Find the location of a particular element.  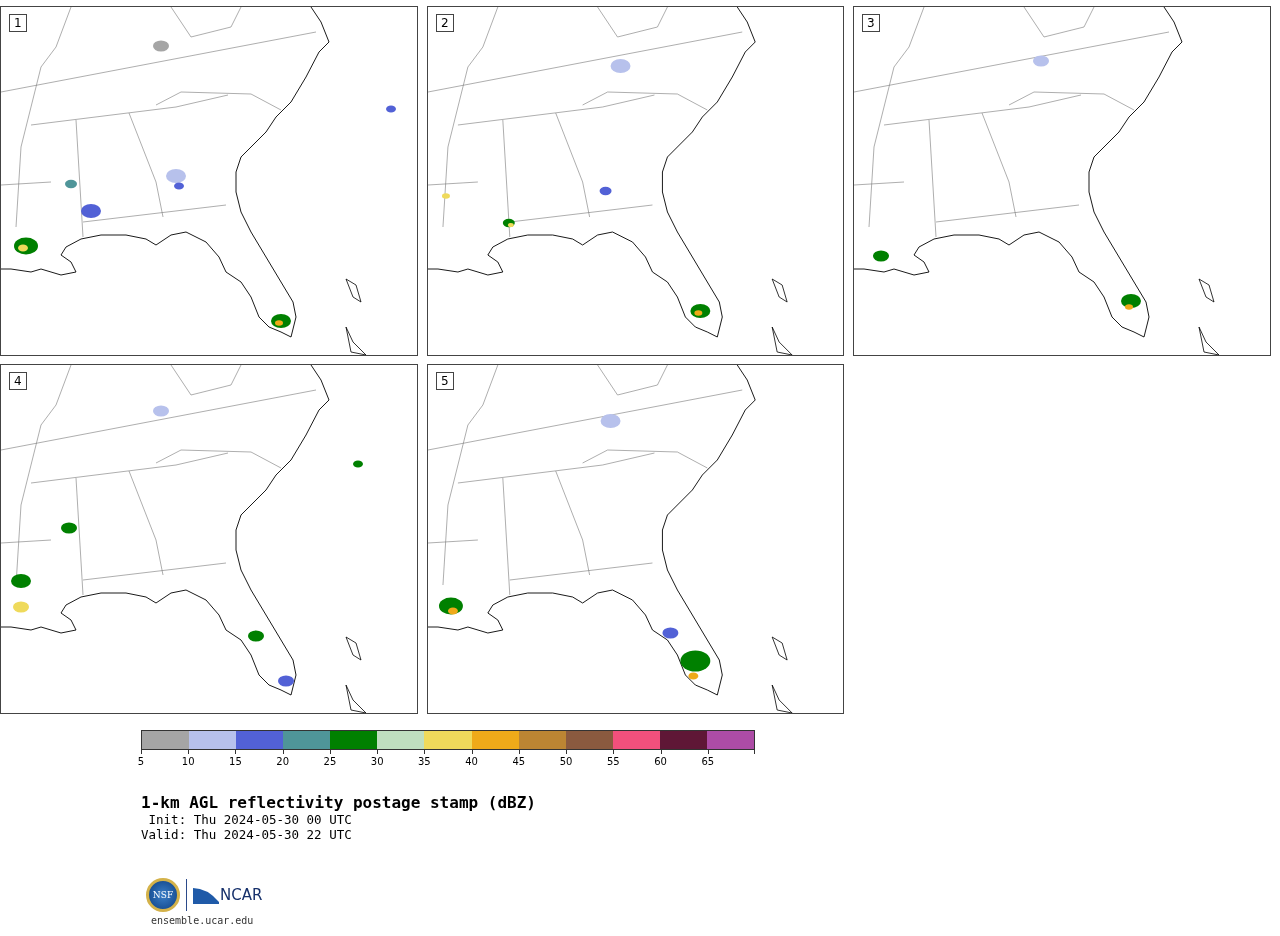

init-time: Init: Thu 2024-05-30 00 UTC is located at coordinates (250, 819).